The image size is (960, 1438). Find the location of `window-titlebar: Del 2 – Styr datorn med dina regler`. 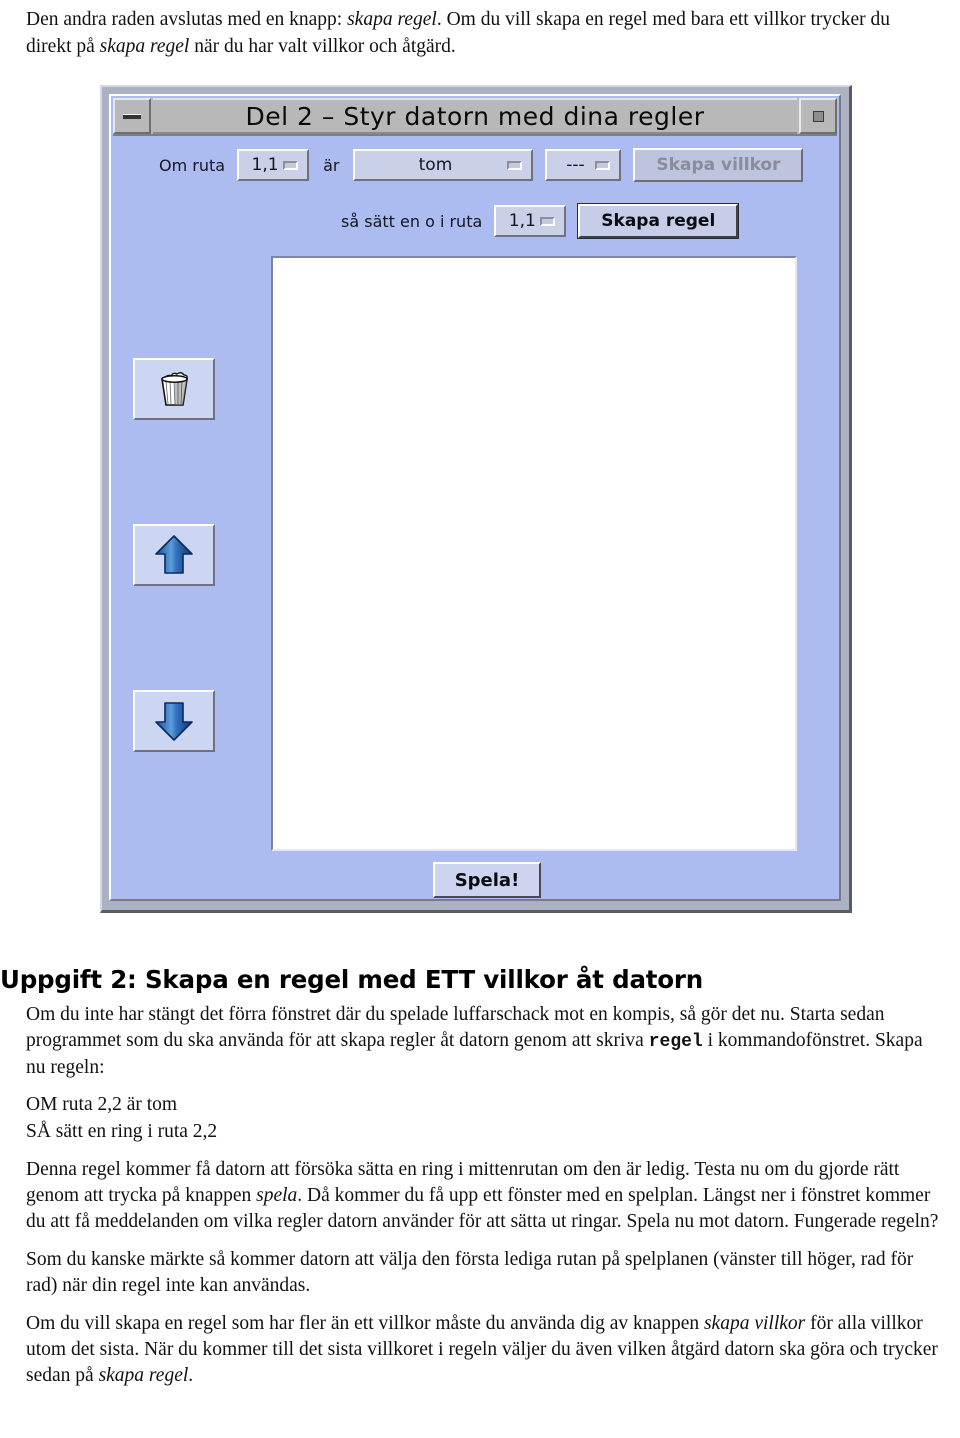

window-titlebar: Del 2 – Styr datorn med dina regler is located at coordinates (475, 117).